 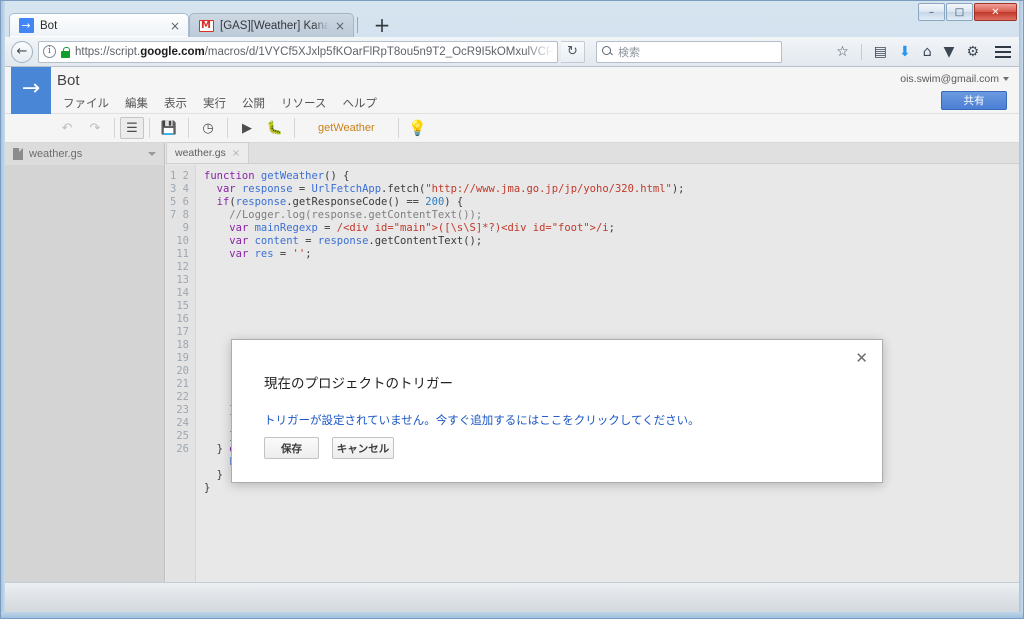 I want to click on window-controls: – □ ✕, so click(x=967, y=12).